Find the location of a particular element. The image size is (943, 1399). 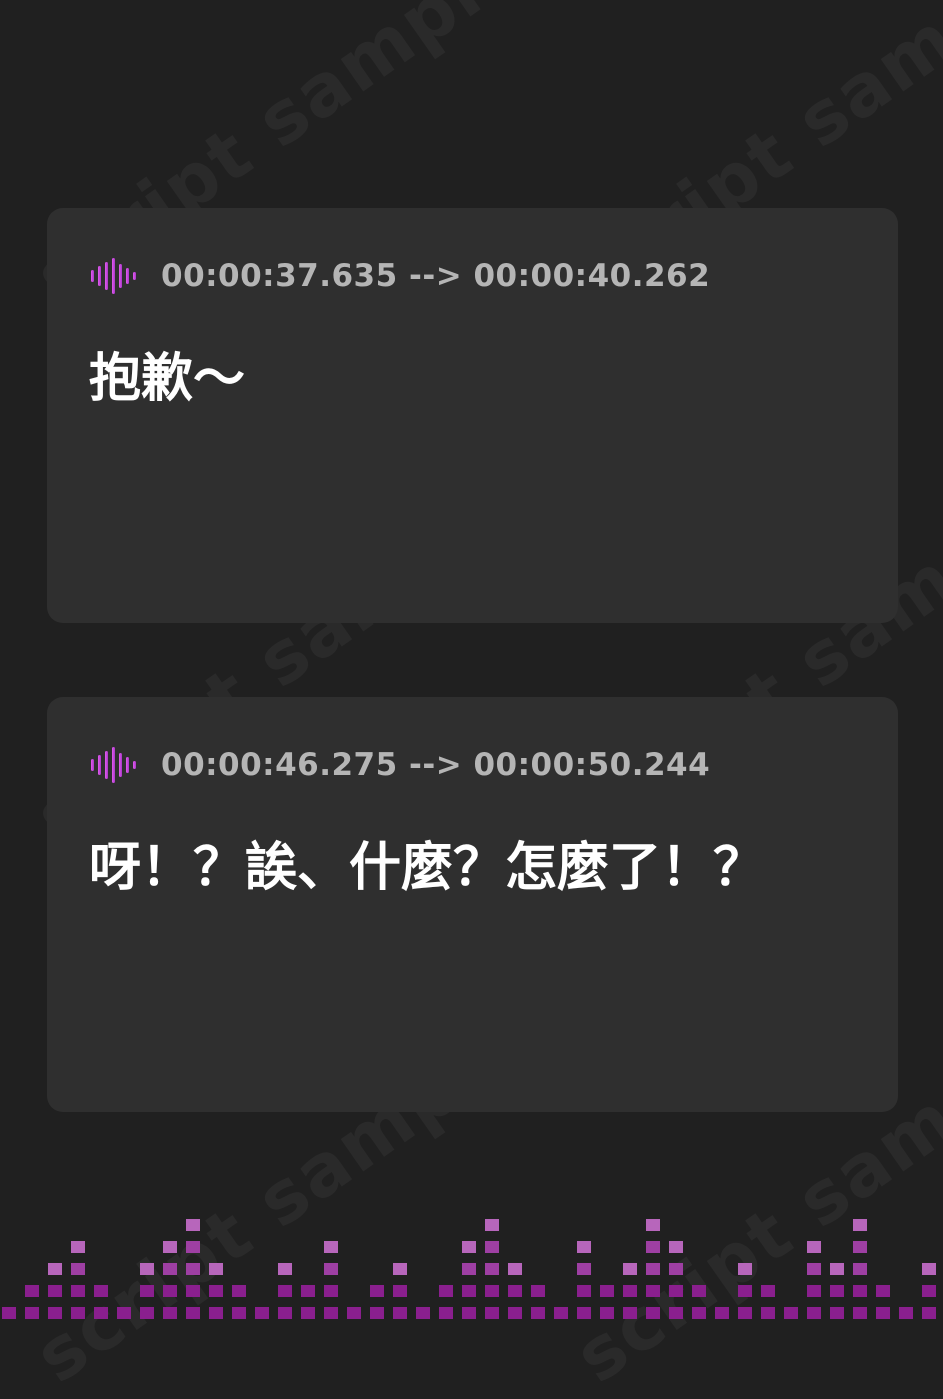

timestamp: 00:00:37.635 --> 00:00:40.262 is located at coordinates (436, 276).